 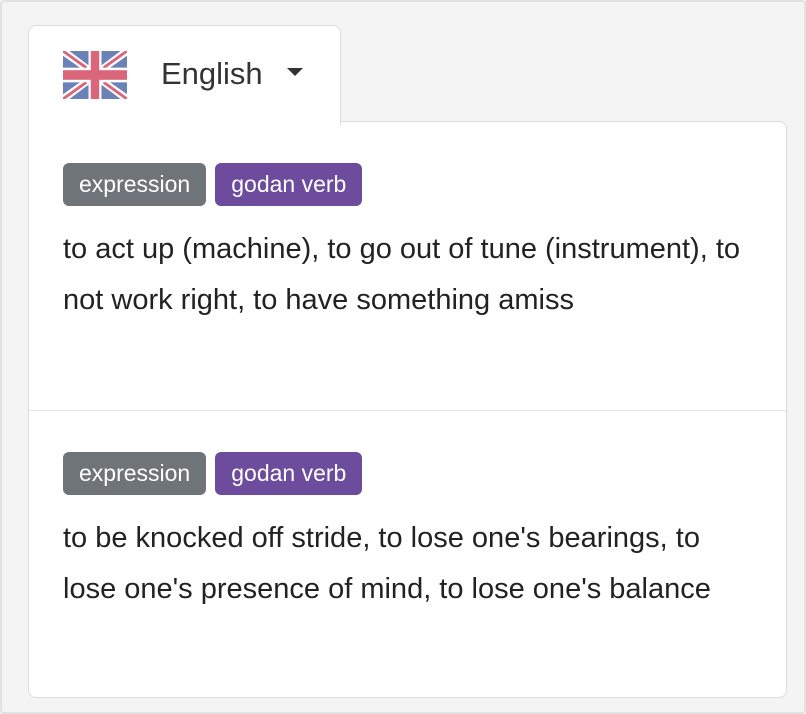 I want to click on uk-flag-icon, so click(x=95, y=75).